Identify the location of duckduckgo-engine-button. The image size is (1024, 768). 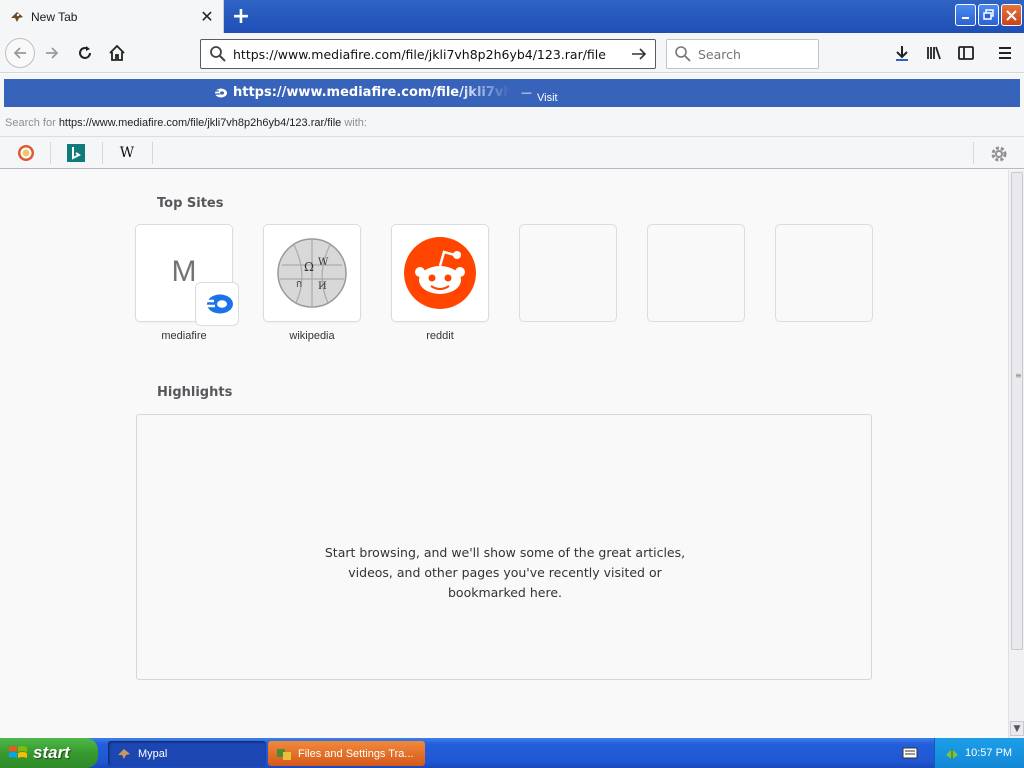
(26, 153).